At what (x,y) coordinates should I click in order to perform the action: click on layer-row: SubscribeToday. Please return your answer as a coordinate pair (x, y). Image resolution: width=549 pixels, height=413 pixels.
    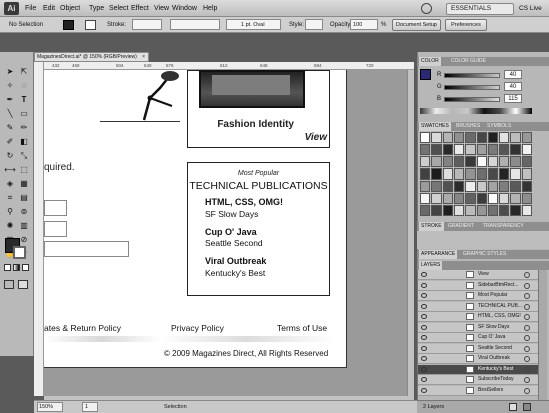
    Looking at the image, I should click on (478, 380).